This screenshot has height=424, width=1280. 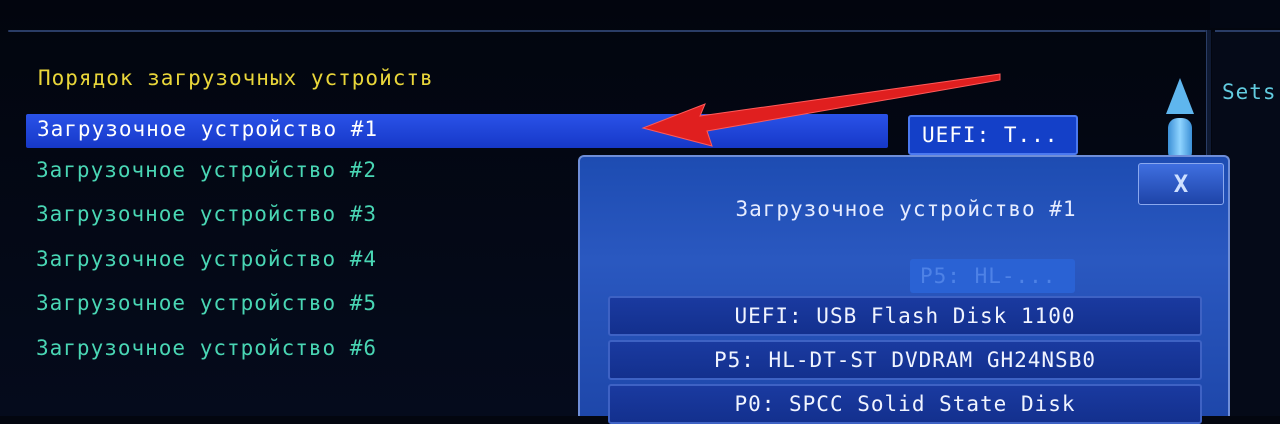 I want to click on popup-option-ssd: P0: SPCC Solid State Disk, so click(x=905, y=404).